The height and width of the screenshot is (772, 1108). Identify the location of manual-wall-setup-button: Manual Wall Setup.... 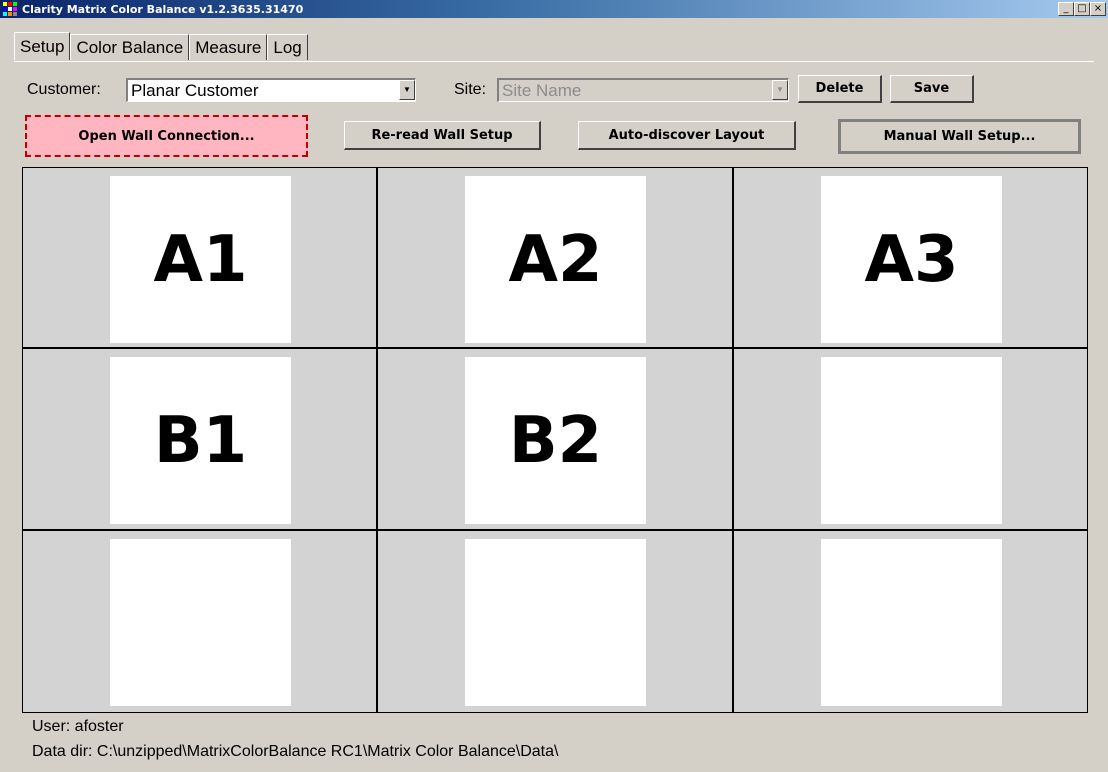
(959, 136).